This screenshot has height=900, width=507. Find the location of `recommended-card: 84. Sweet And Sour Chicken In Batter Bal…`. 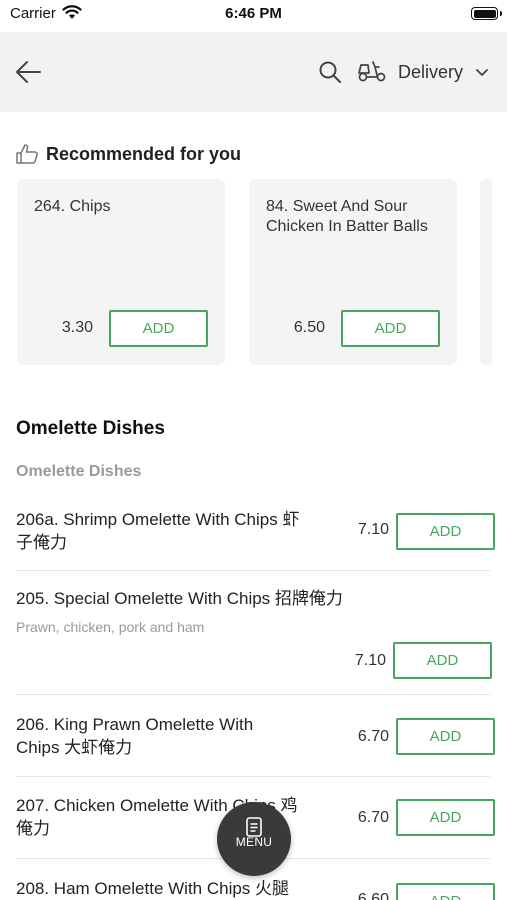

recommended-card: 84. Sweet And Sour Chicken In Batter Bal… is located at coordinates (353, 272).